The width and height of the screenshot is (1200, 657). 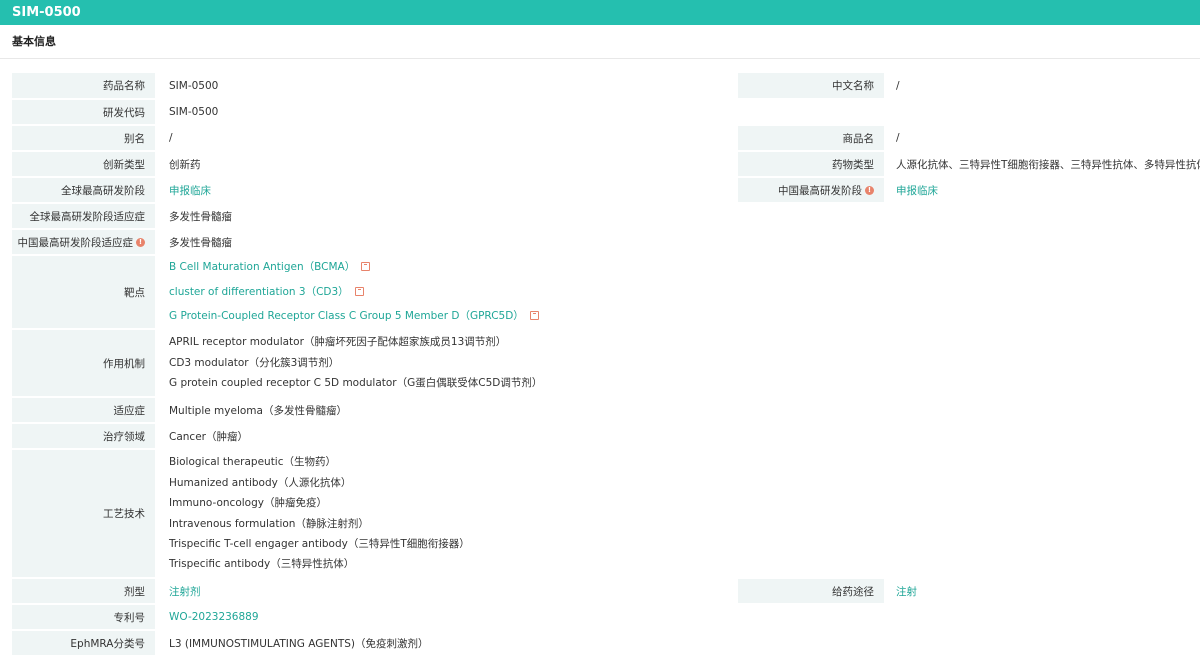 What do you see at coordinates (811, 138) in the screenshot?
I see `label-trade-name: 商品名` at bounding box center [811, 138].